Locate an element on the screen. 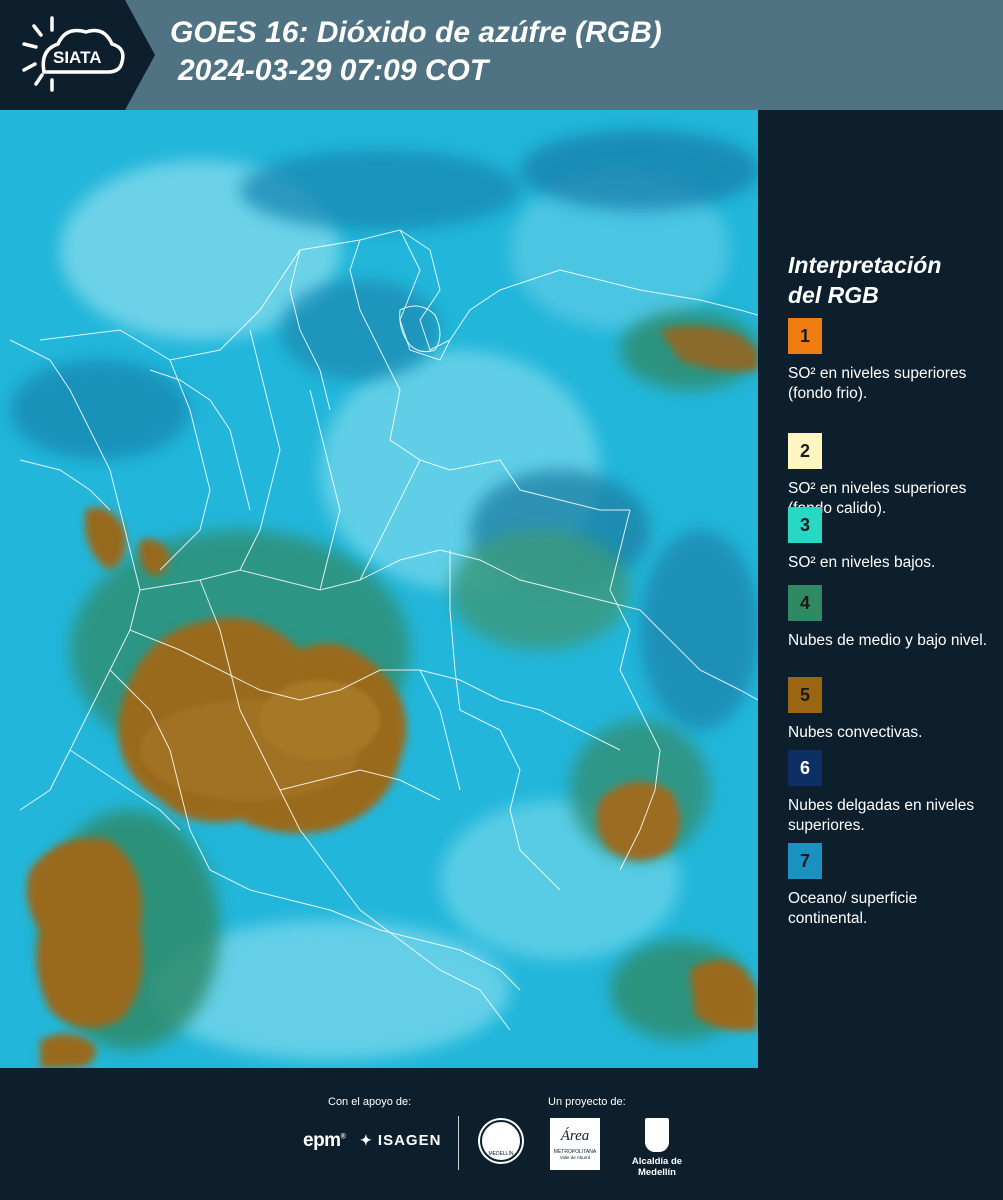 The image size is (1003, 1200). title-line-2: 2024-03-29 07:09 COT is located at coordinates (333, 70).